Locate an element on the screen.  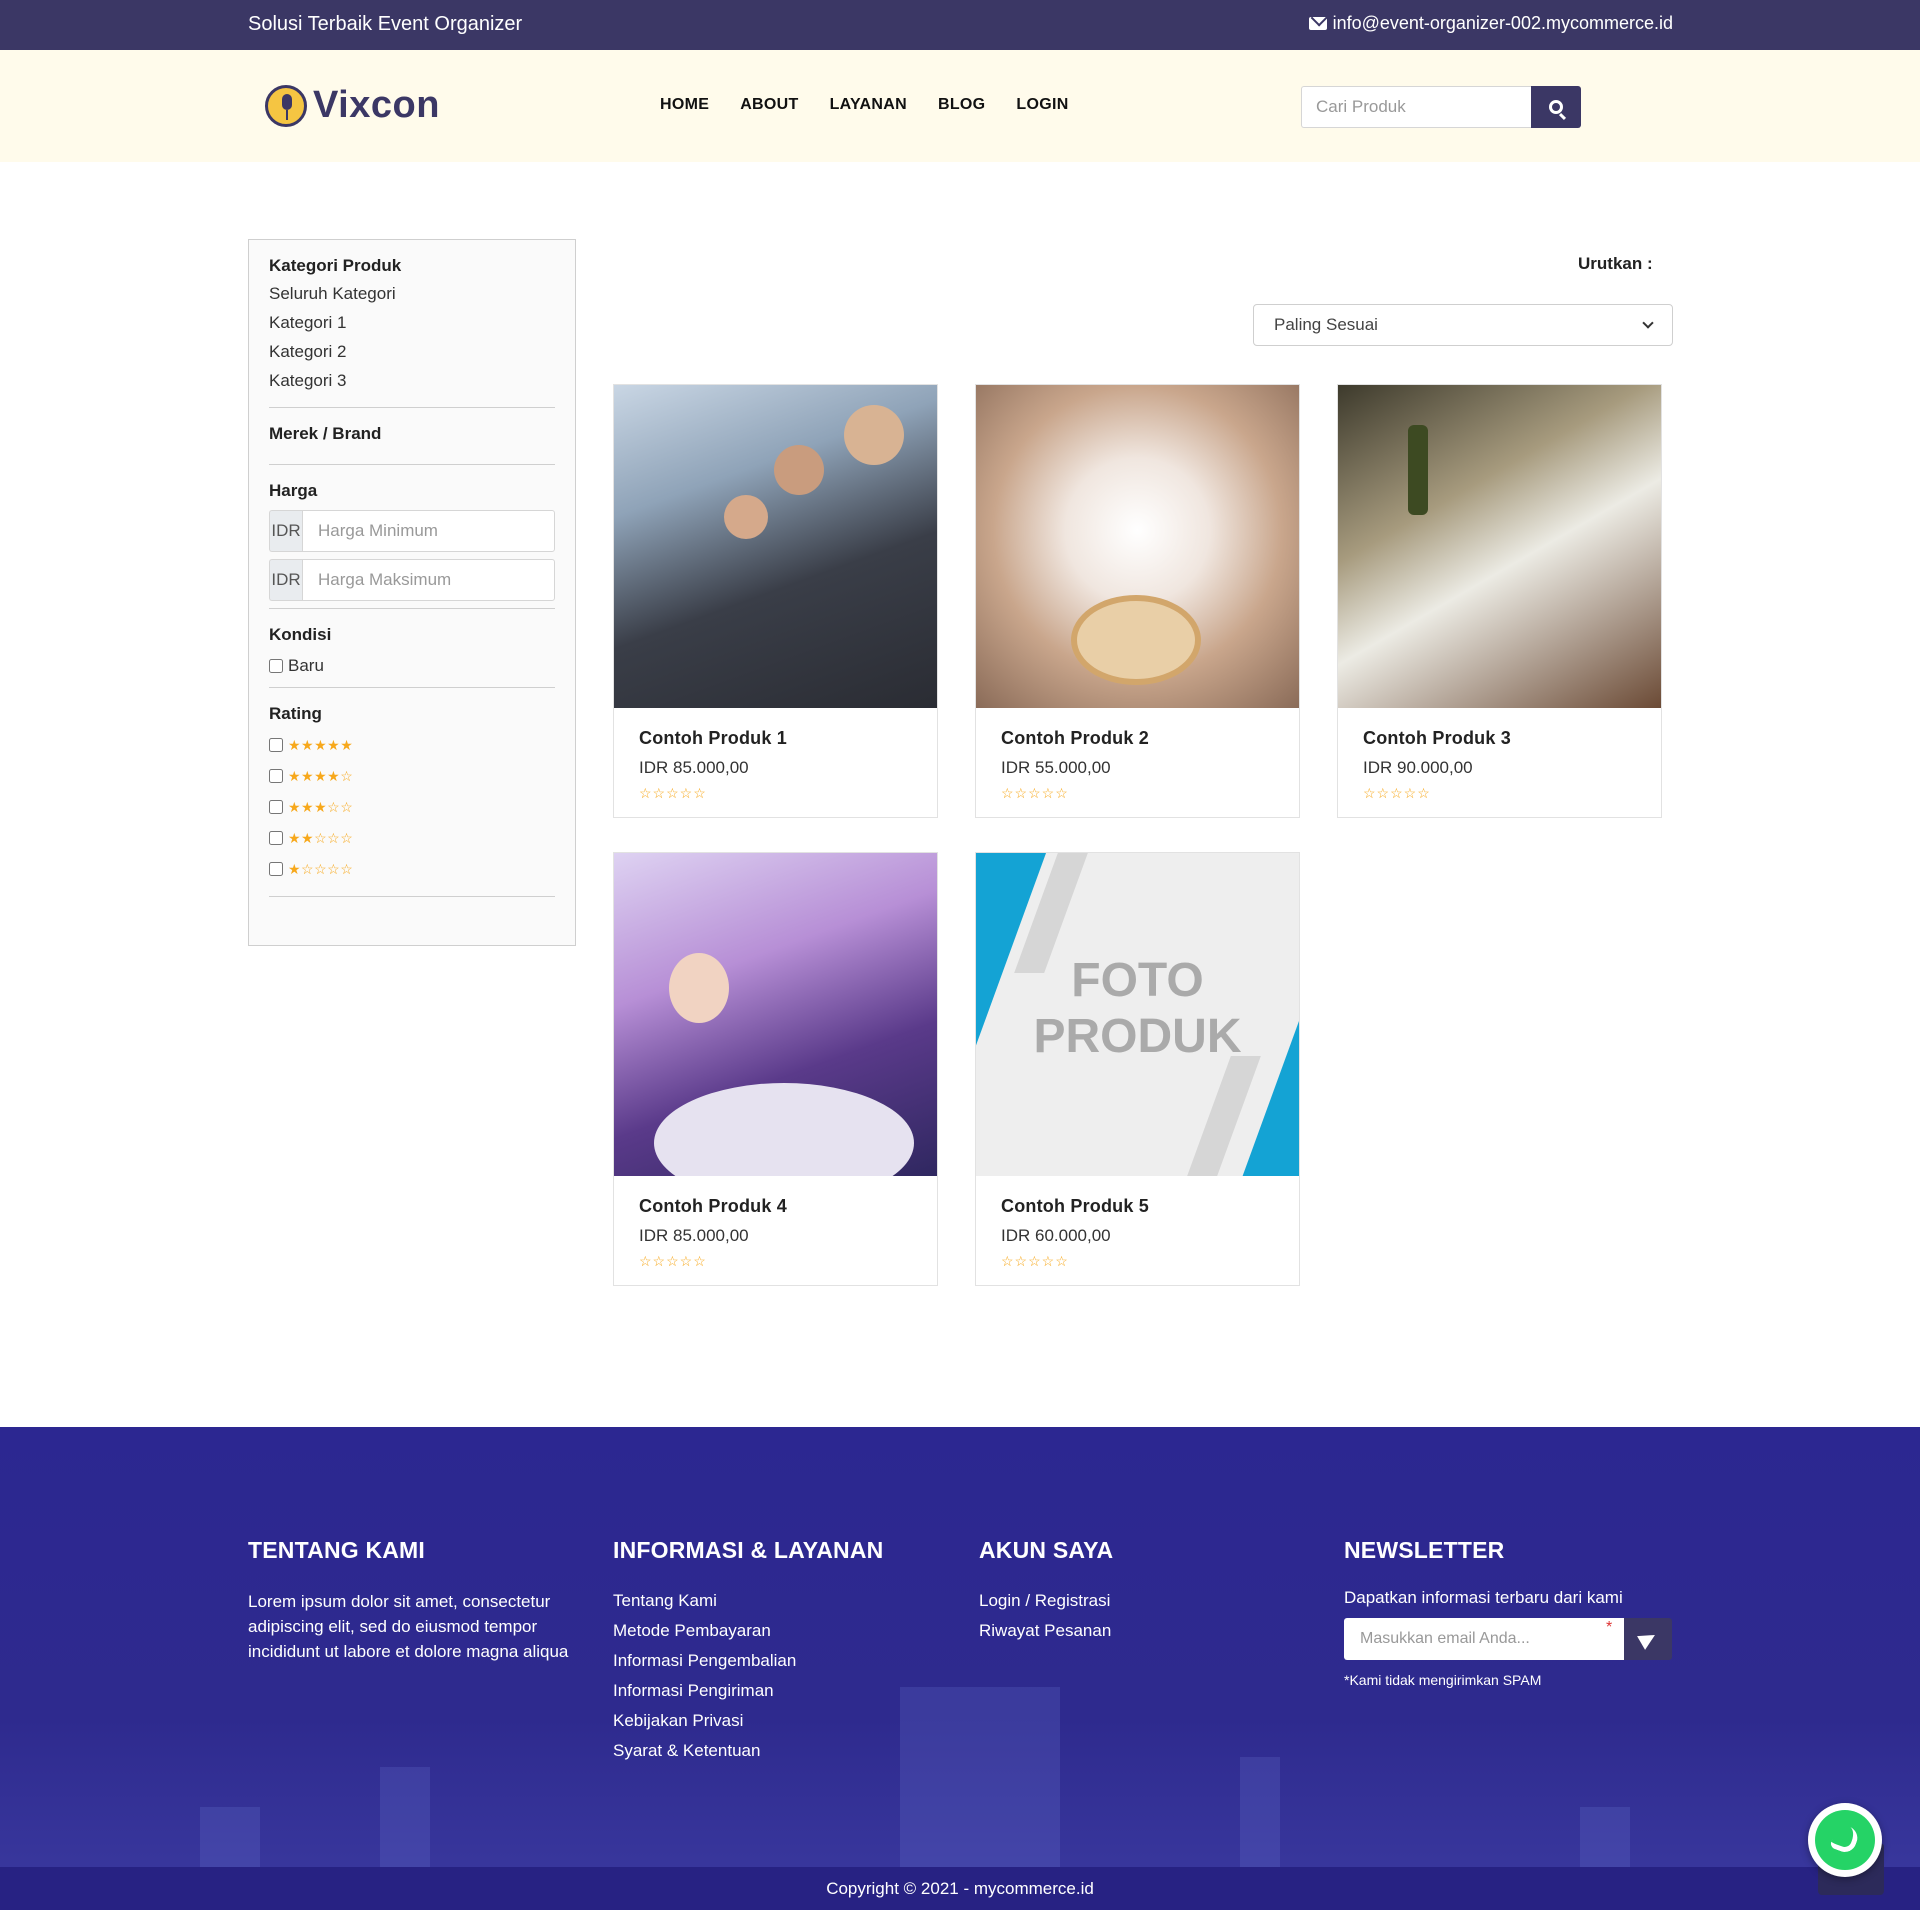
product-name: Contoh Produk 2 is located at coordinates (1137, 738).